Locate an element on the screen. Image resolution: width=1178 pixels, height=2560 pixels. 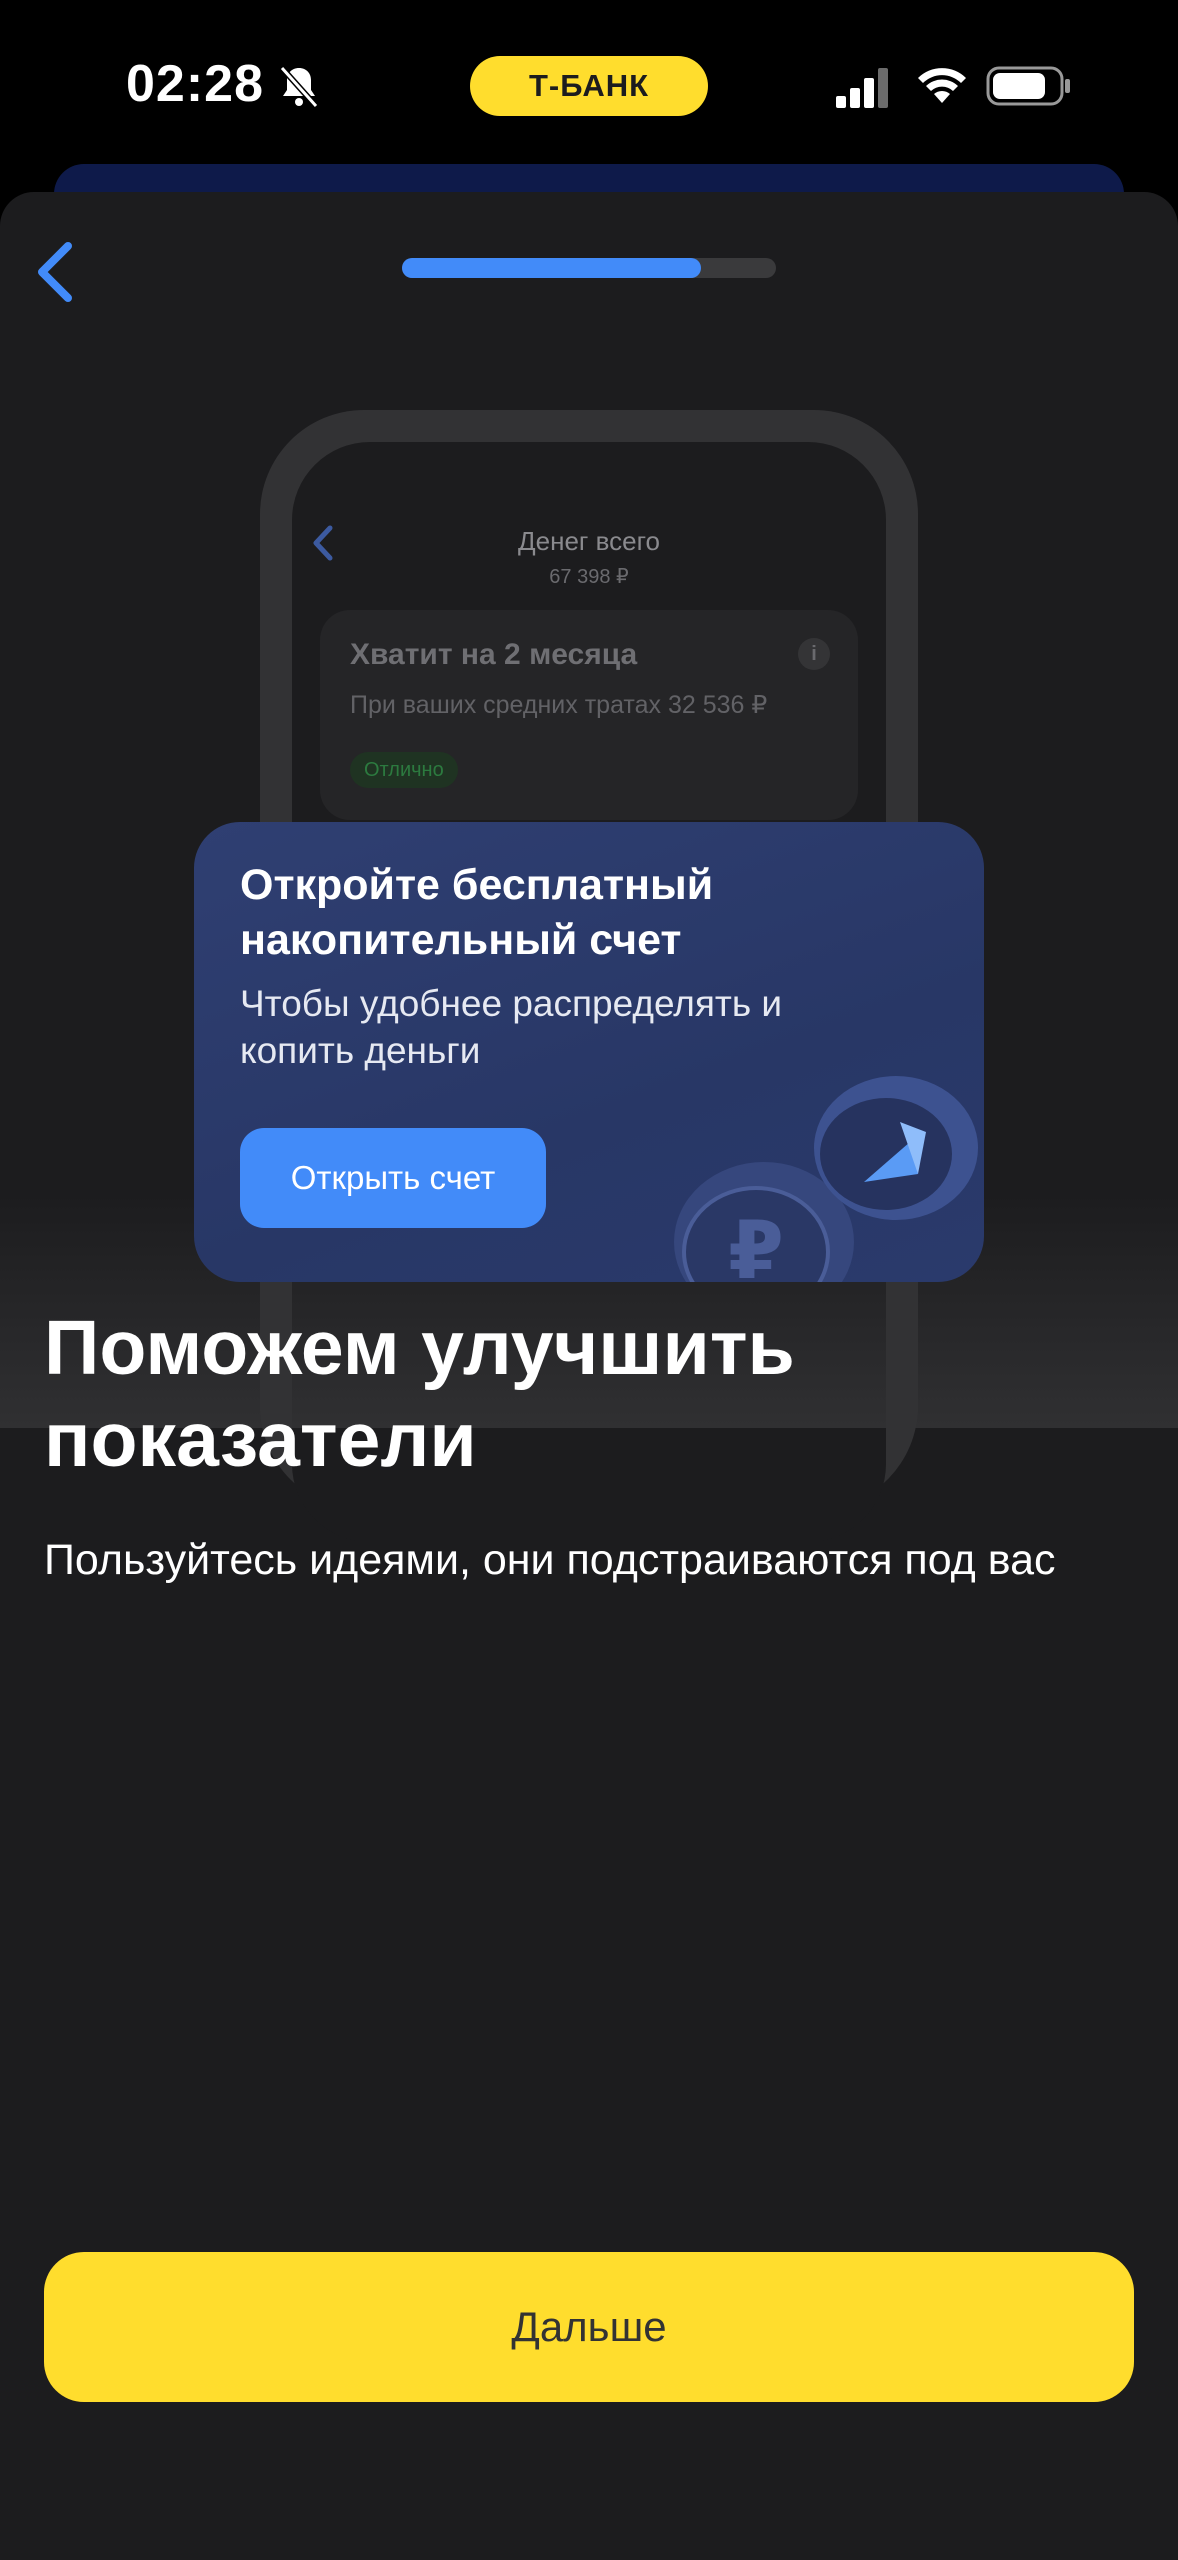
signal-icon is located at coordinates (862, 88).